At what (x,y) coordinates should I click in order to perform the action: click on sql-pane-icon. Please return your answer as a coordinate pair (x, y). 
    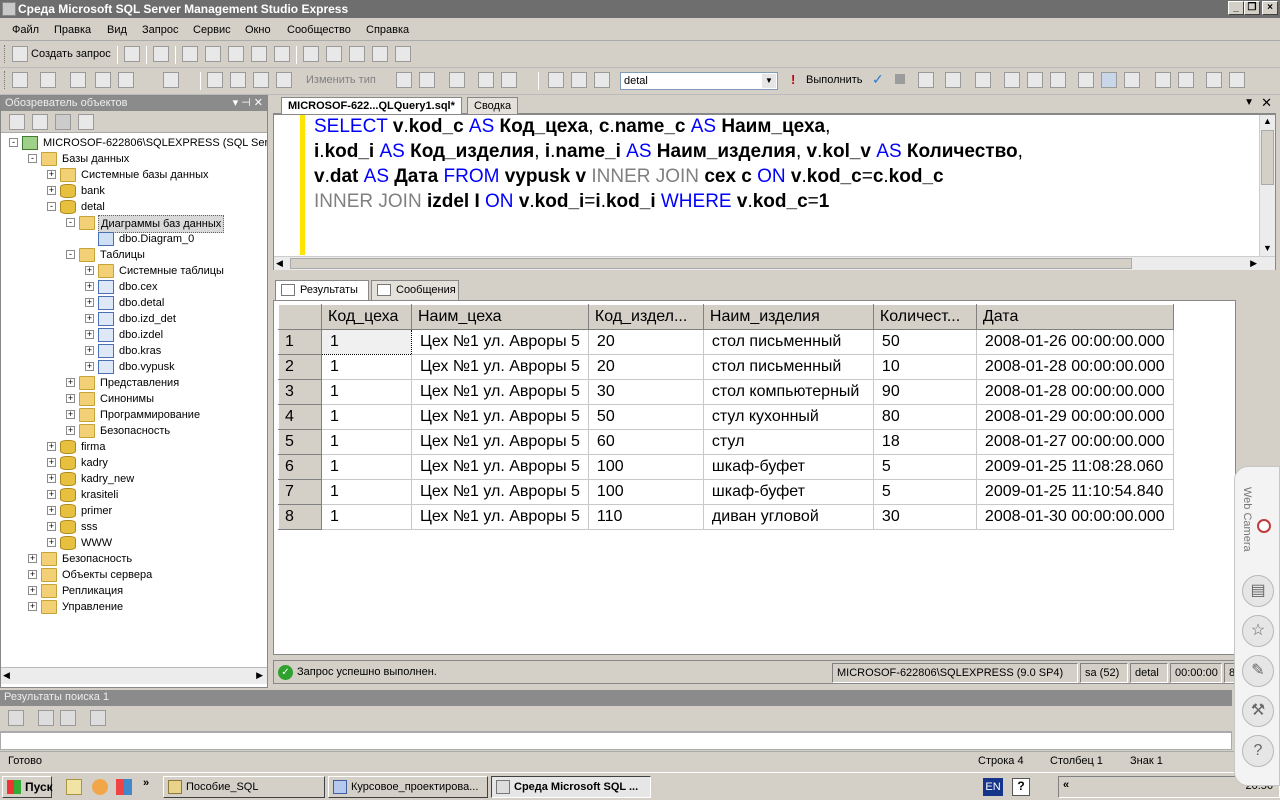
    Looking at the image, I should click on (261, 80).